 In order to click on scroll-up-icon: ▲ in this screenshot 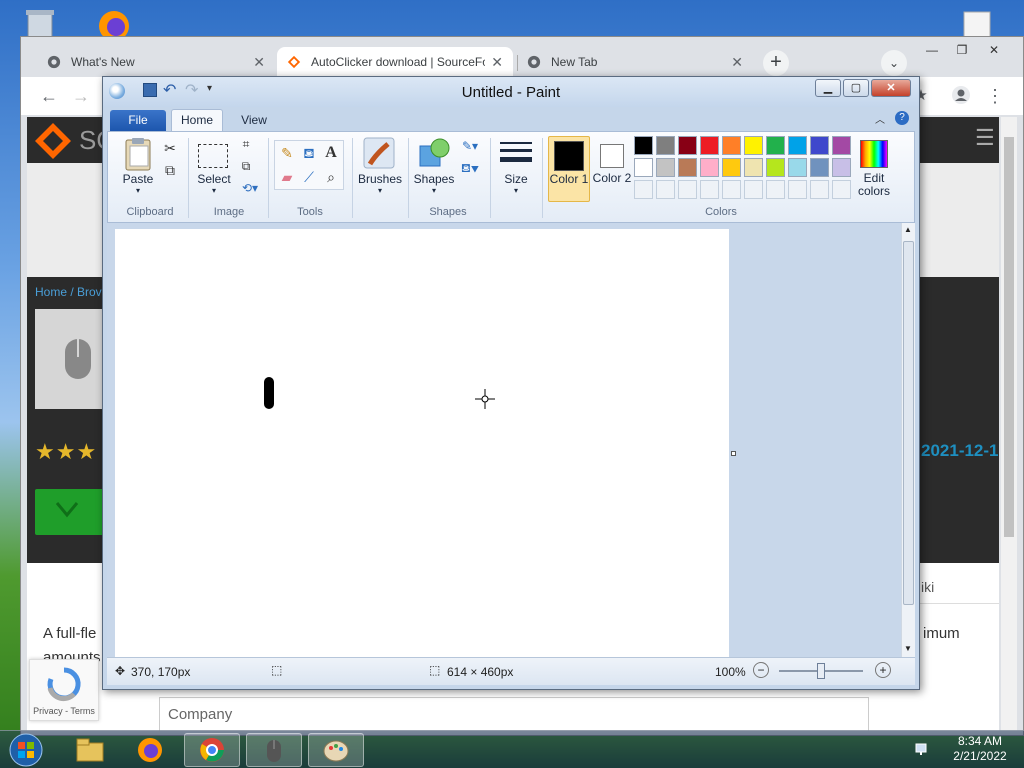, I will do `click(908, 229)`.